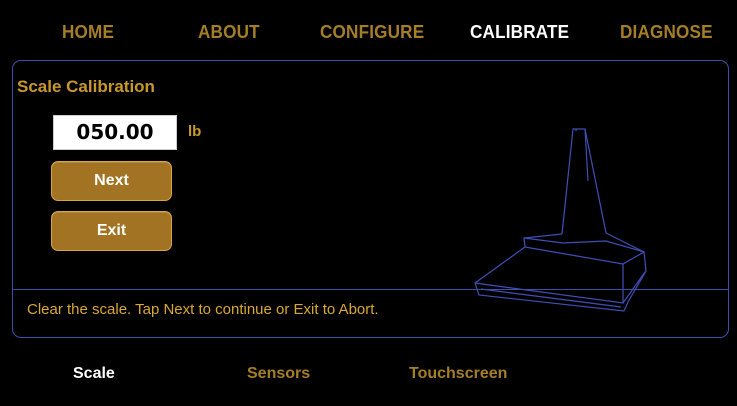 The width and height of the screenshot is (737, 406). Describe the element at coordinates (111, 181) in the screenshot. I see `next-button: Next` at that location.